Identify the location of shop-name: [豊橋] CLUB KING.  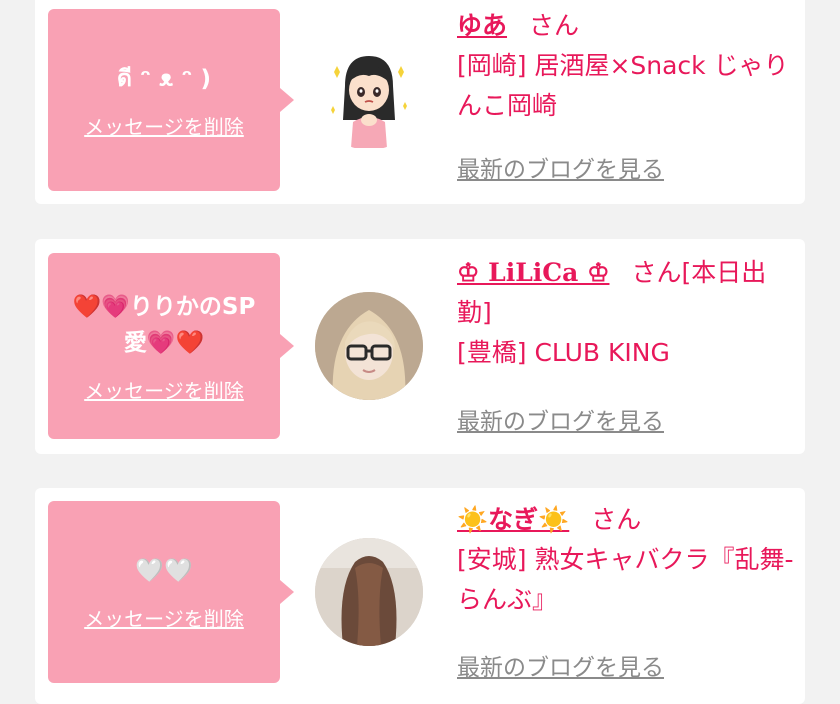
(563, 352).